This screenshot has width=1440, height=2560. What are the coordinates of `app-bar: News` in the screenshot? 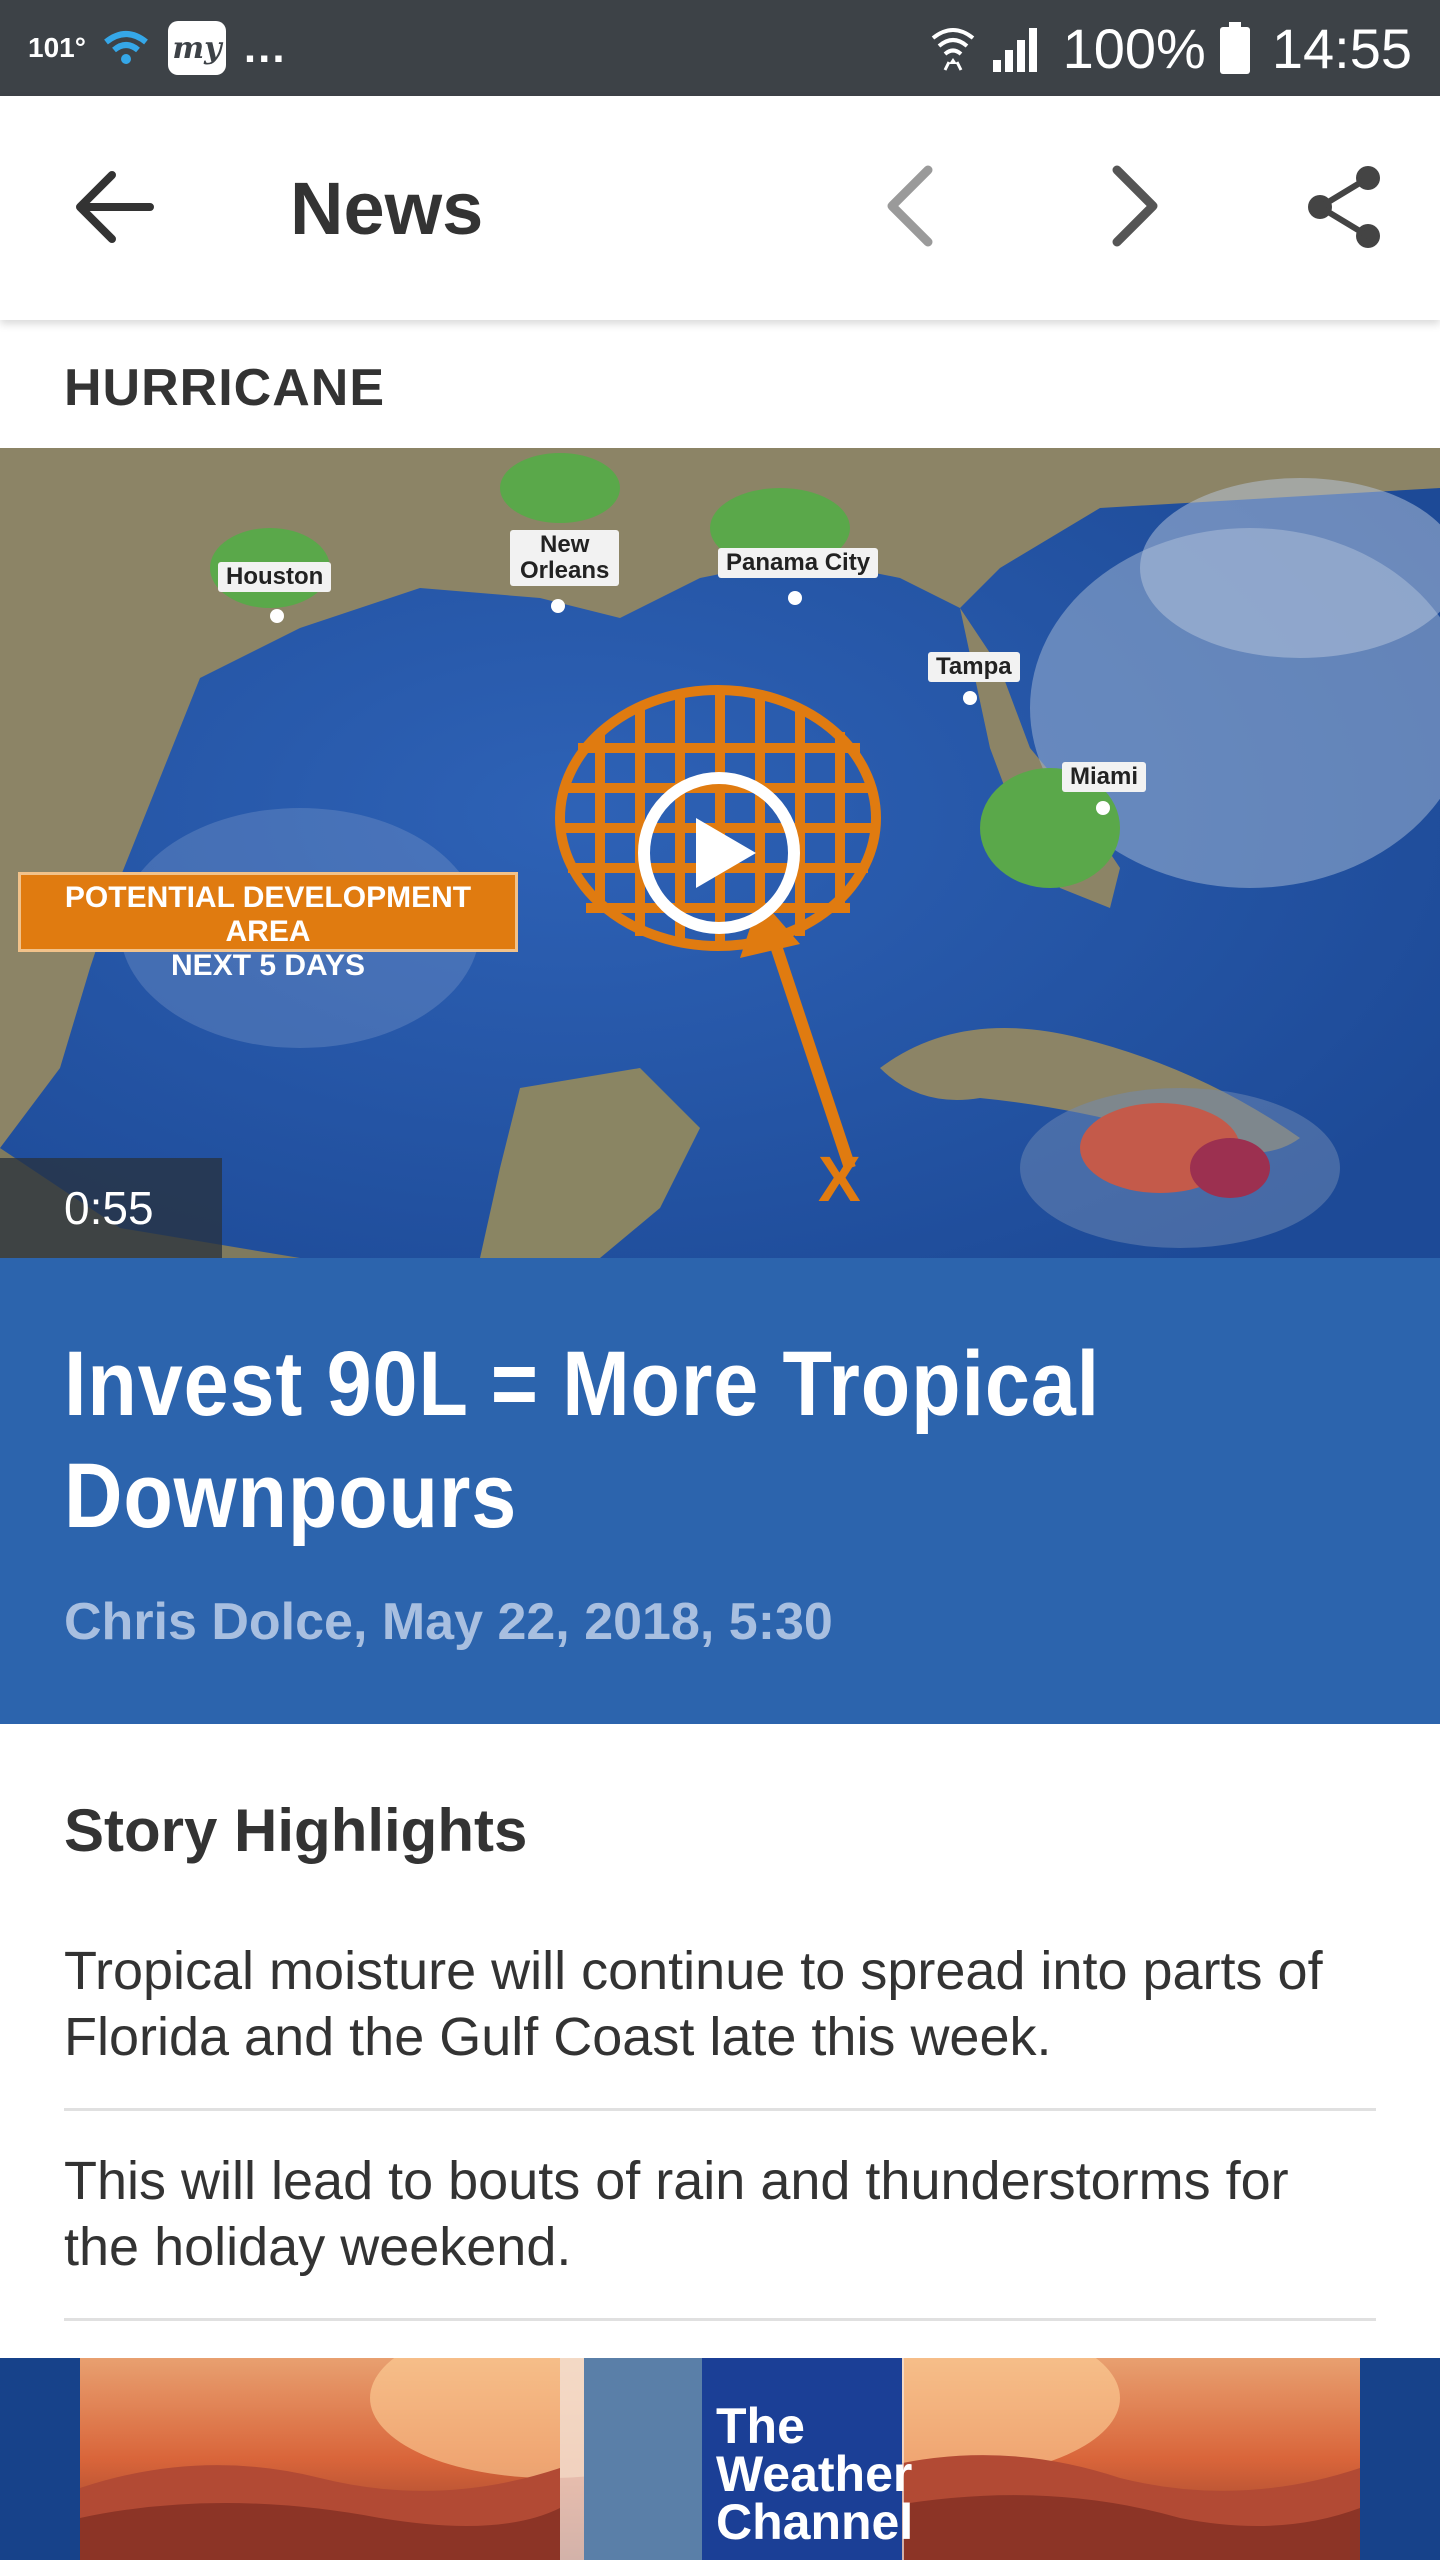 It's located at (720, 208).